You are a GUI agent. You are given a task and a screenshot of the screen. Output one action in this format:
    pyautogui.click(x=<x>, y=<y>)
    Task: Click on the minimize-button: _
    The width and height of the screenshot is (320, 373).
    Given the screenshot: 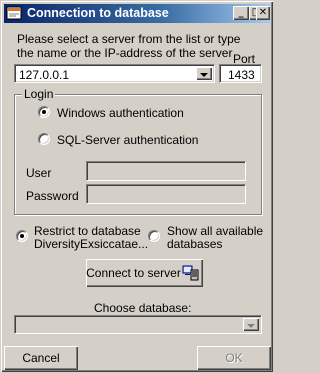 What is the action you would take?
    pyautogui.click(x=241, y=13)
    